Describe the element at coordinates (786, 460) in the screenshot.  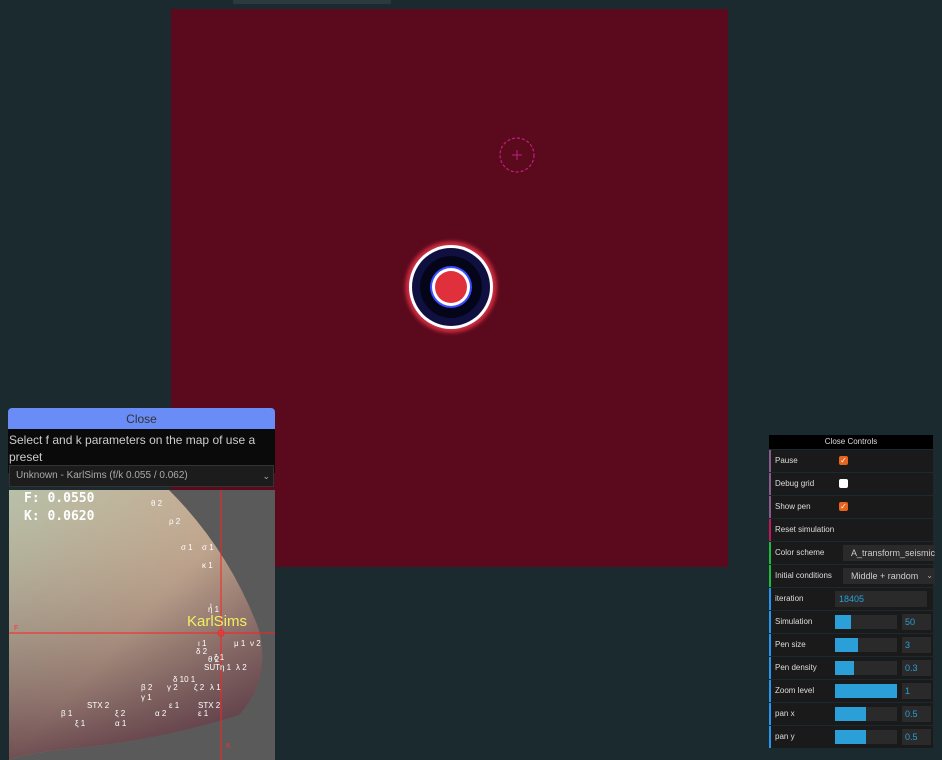
I see `pause-label: Pause` at that location.